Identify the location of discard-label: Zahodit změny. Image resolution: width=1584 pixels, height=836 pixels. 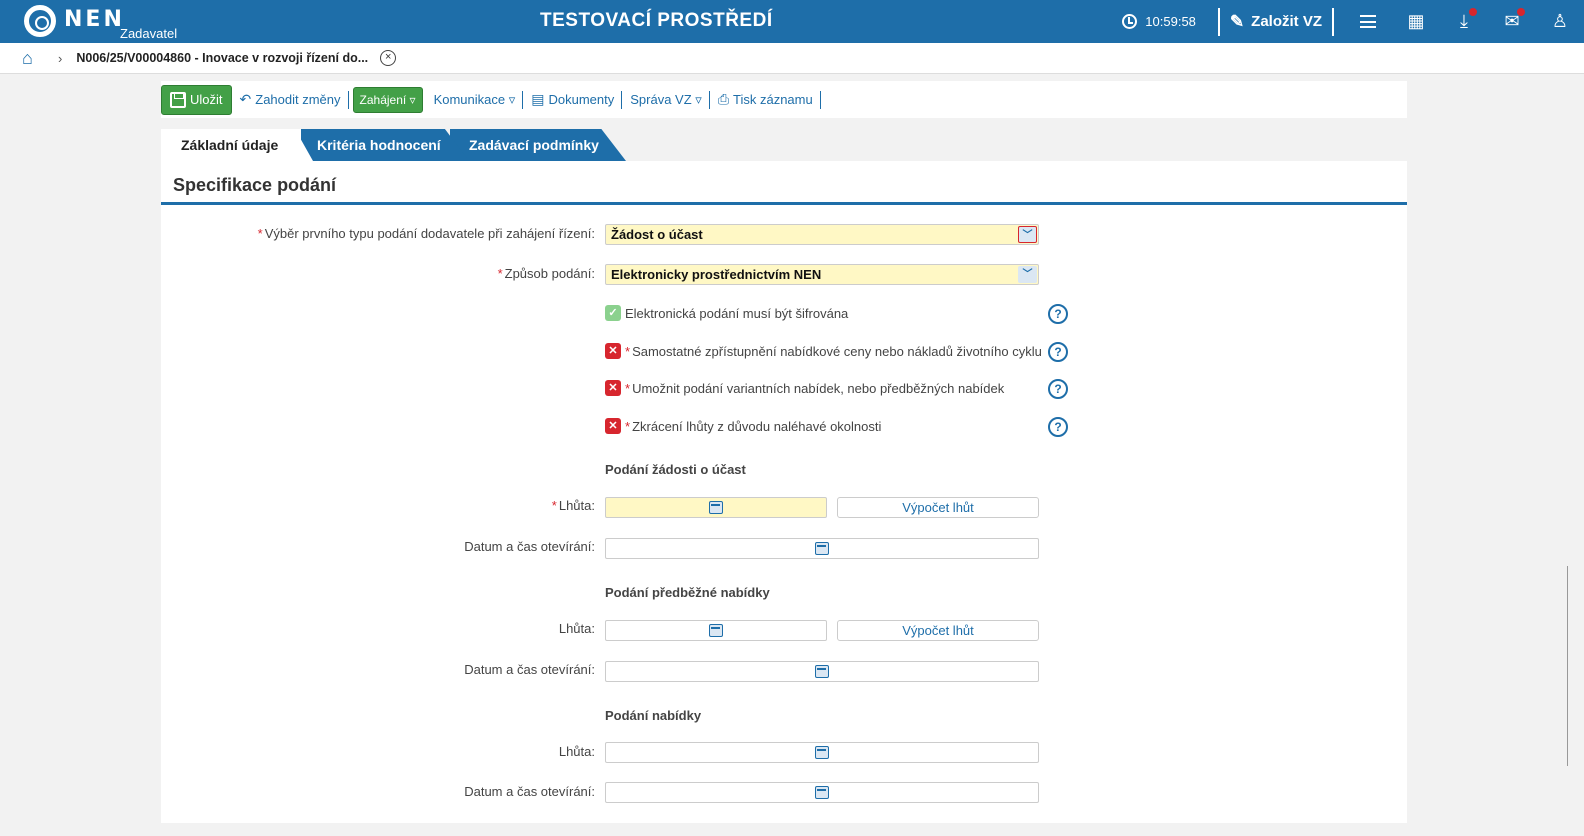
(298, 99).